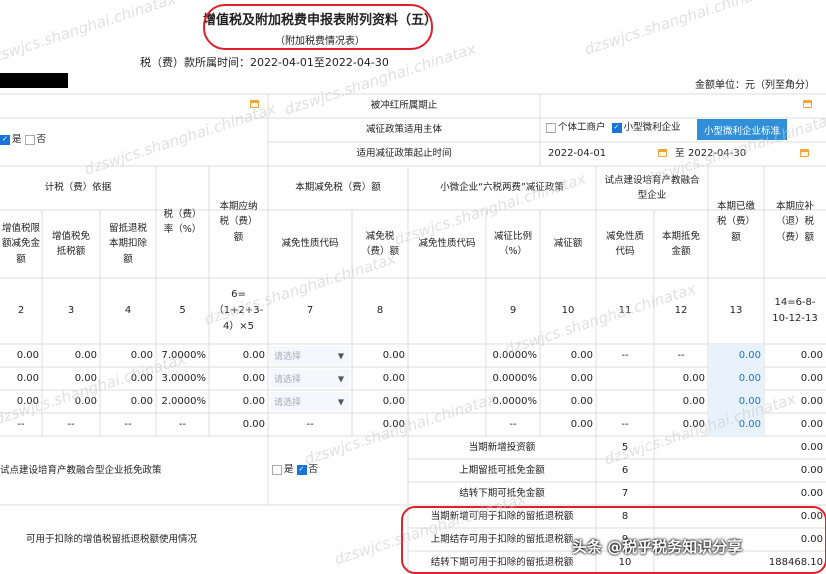  I want to click on table-cell-c2: --, so click(21, 424).